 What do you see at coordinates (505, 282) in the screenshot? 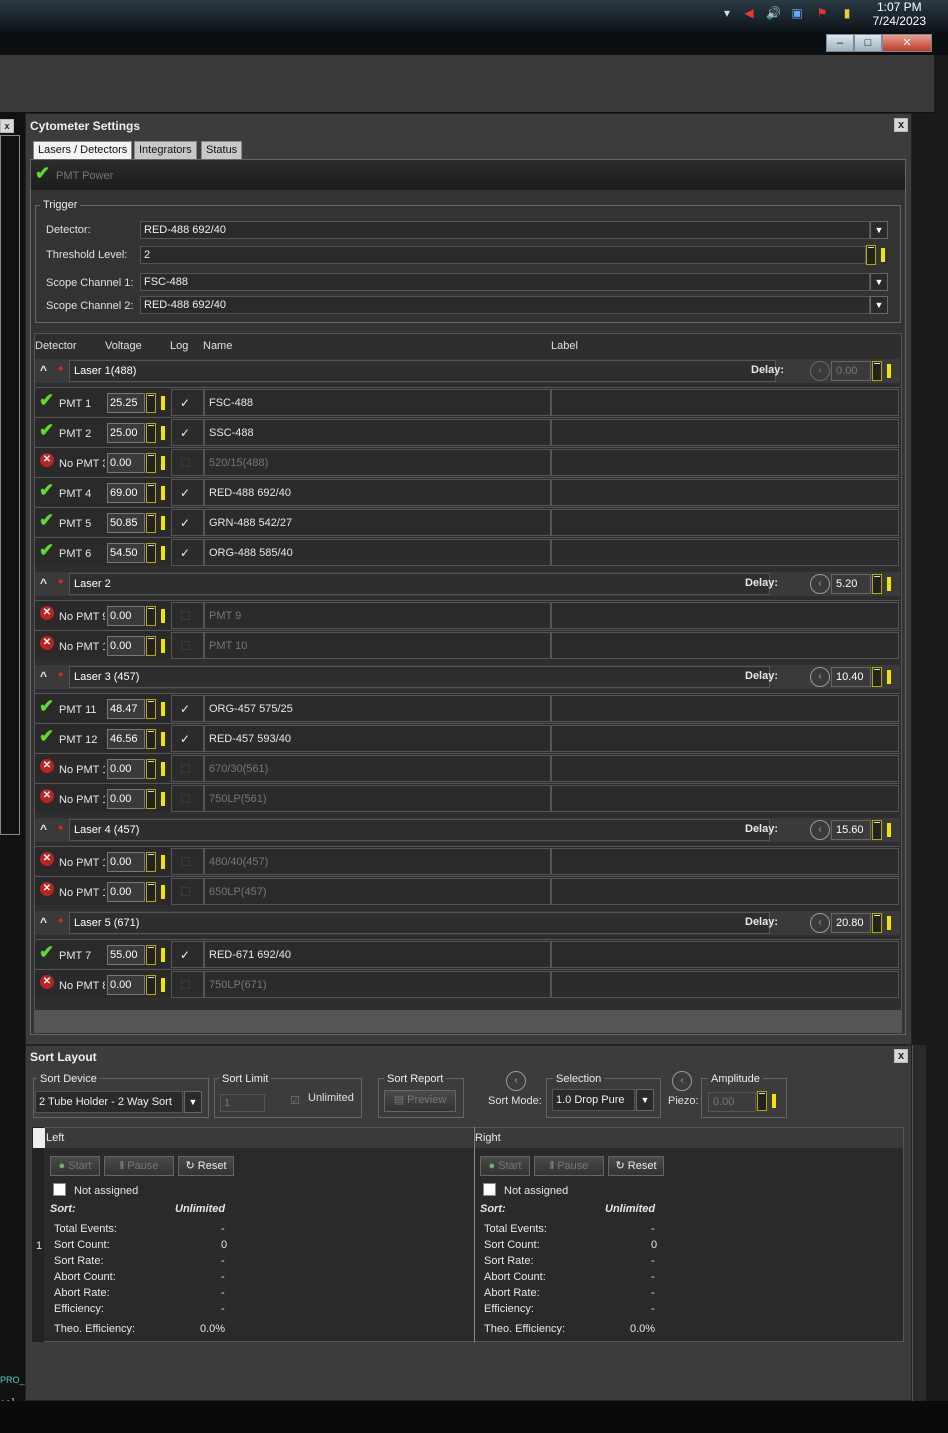
I see `scope1-select: FSC-488` at bounding box center [505, 282].